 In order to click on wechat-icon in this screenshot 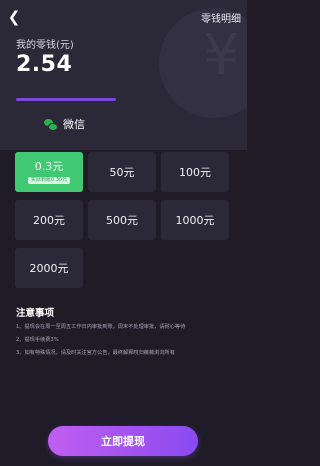, I will do `click(51, 124)`.